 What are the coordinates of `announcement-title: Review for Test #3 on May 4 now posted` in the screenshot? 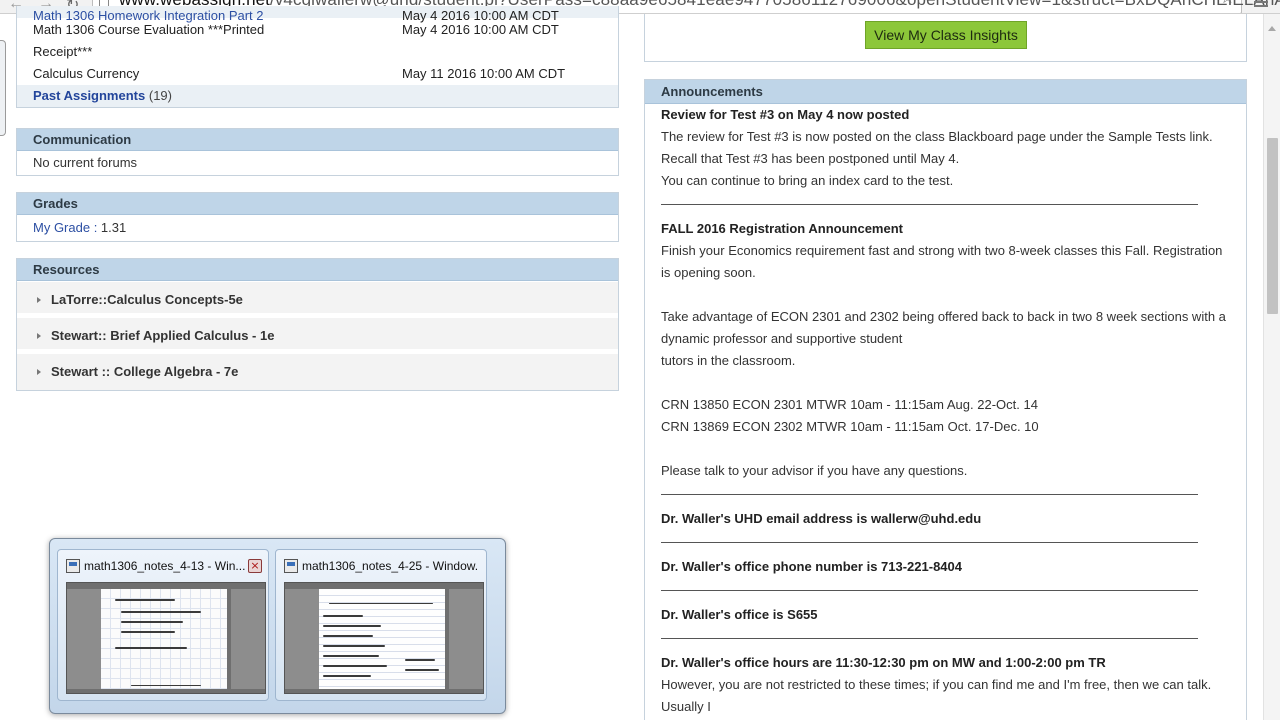 It's located at (785, 114).